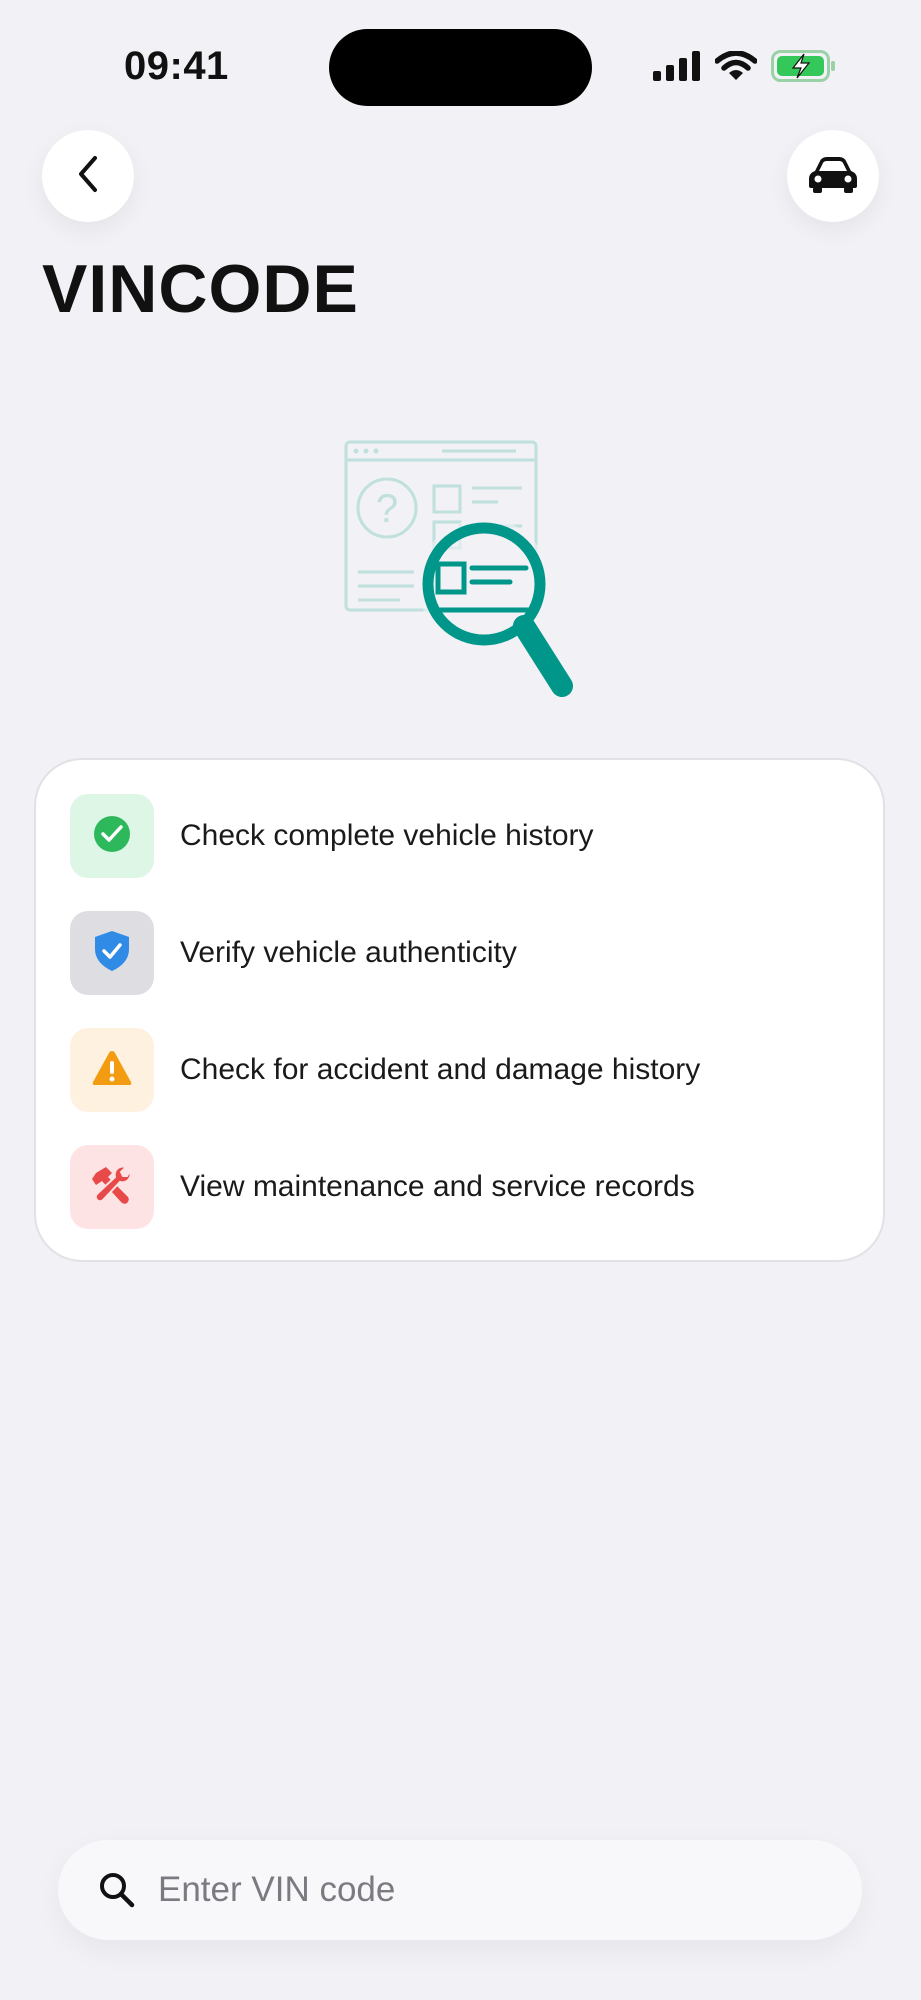 The image size is (921, 2000). I want to click on vehicle-button, so click(833, 176).